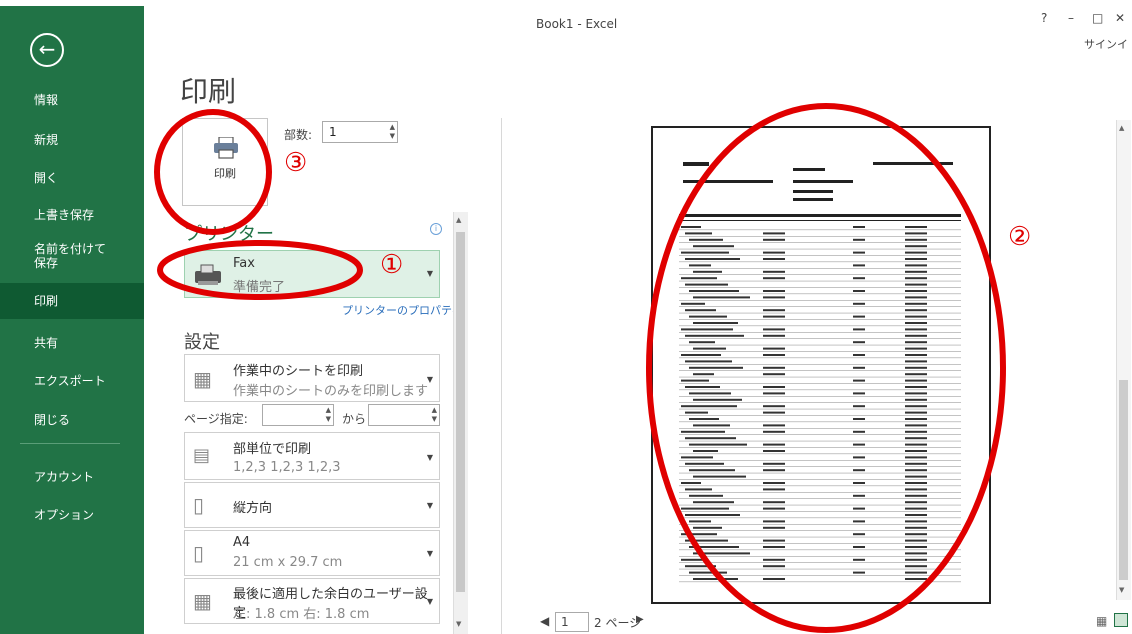 This screenshot has height=634, width=1132. Describe the element at coordinates (312, 553) in the screenshot. I see `paper-size-dropdown: ▯ A4 21 cm x 29.7 cm ▼` at that location.